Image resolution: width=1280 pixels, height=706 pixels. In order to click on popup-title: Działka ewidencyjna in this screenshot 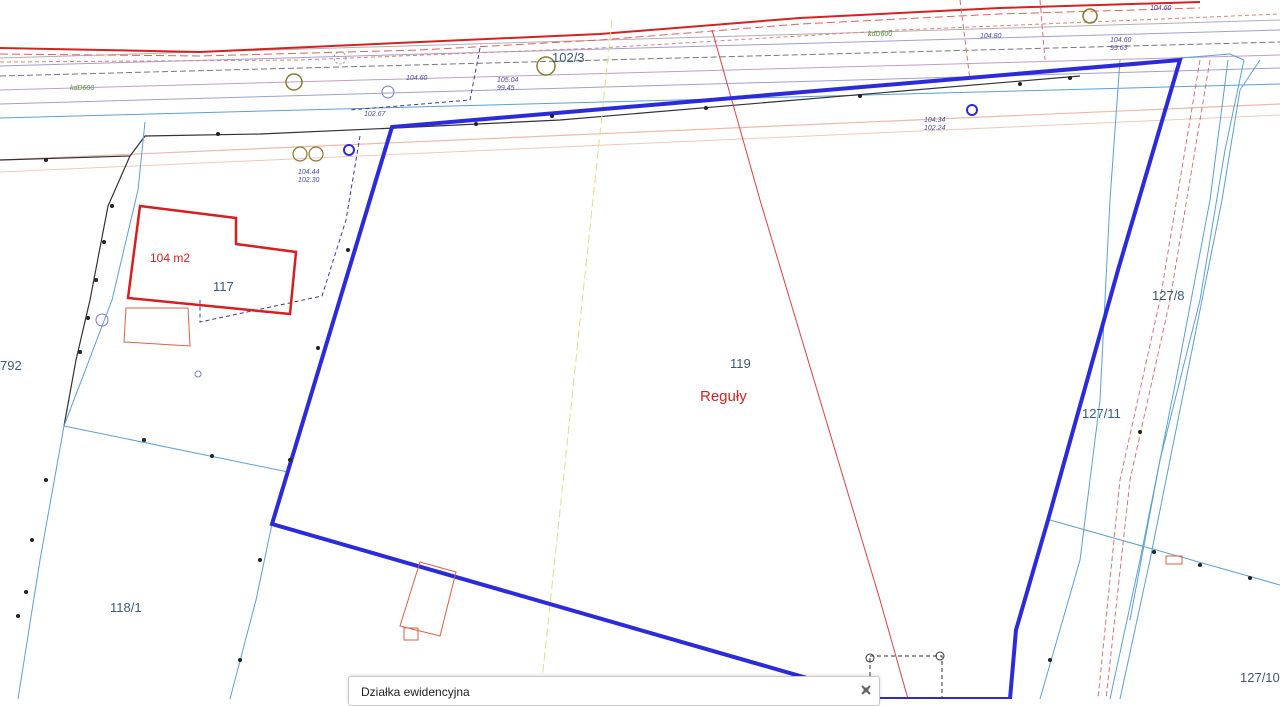, I will do `click(415, 692)`.